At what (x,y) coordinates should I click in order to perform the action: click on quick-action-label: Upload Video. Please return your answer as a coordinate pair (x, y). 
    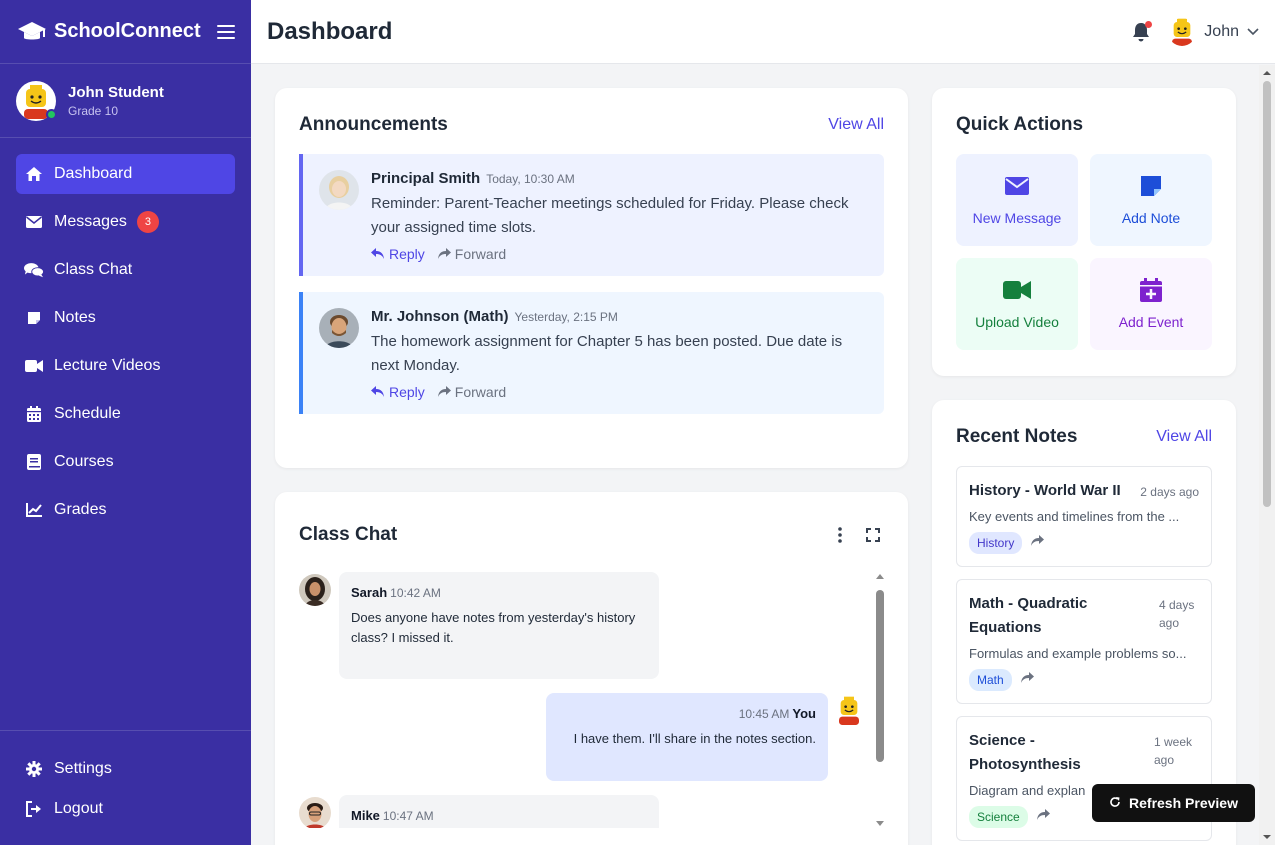
    Looking at the image, I should click on (1017, 322).